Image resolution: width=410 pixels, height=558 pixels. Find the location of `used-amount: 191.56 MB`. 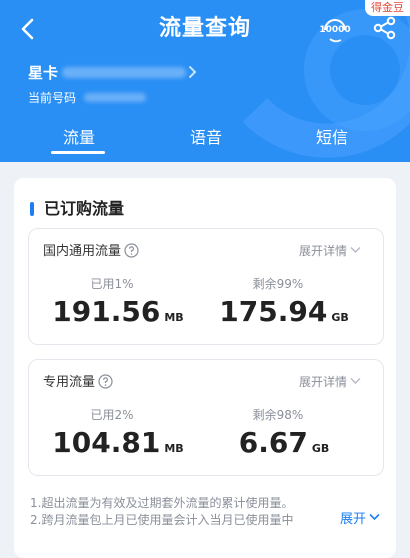

used-amount: 191.56 MB is located at coordinates (118, 315).